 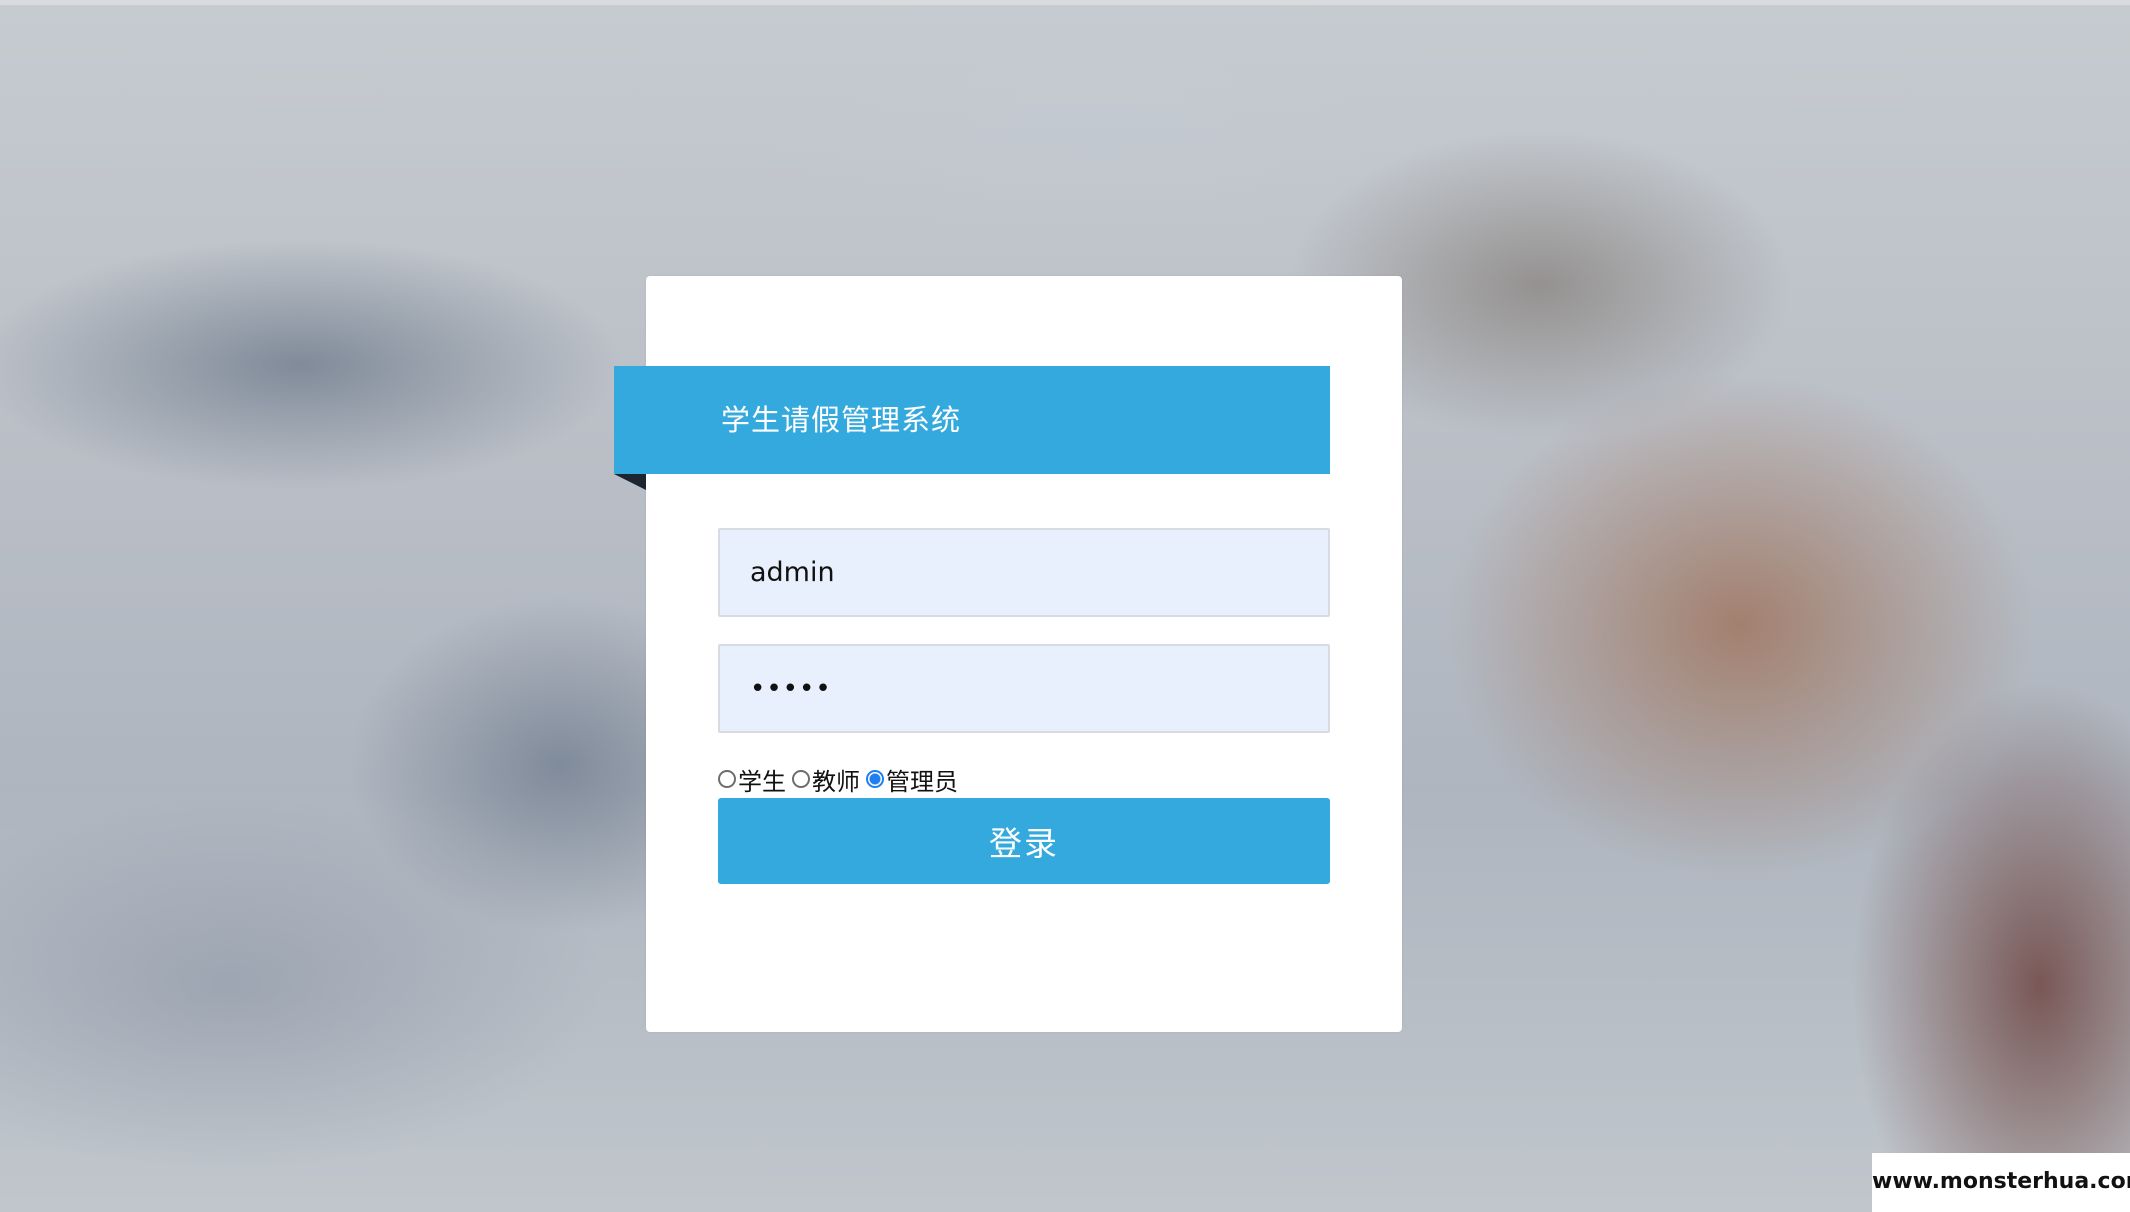 What do you see at coordinates (972, 420) in the screenshot?
I see `system-title-banner: 学生请假管理系统` at bounding box center [972, 420].